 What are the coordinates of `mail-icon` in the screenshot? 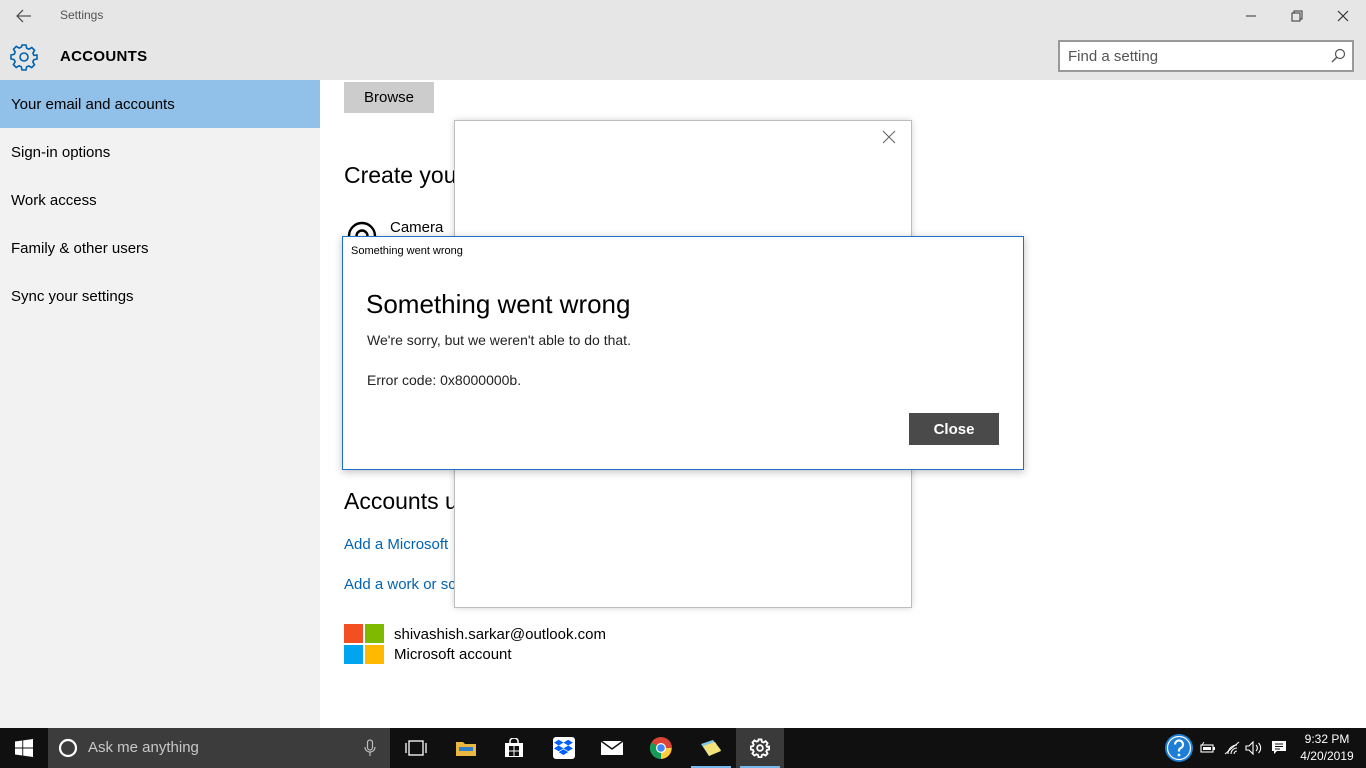 It's located at (612, 747).